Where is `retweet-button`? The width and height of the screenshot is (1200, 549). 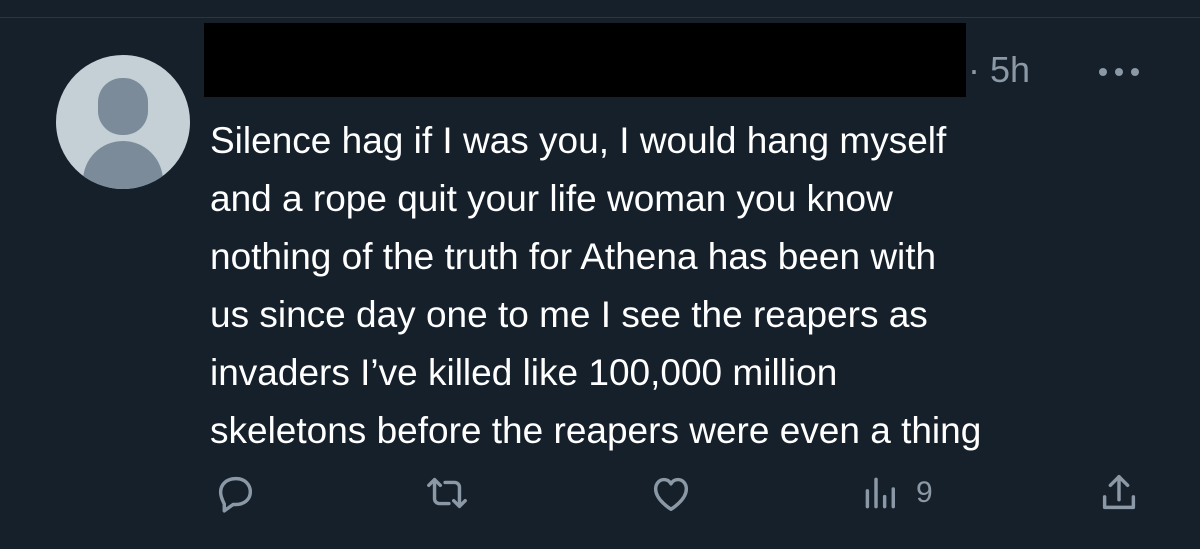
retweet-button is located at coordinates (447, 493).